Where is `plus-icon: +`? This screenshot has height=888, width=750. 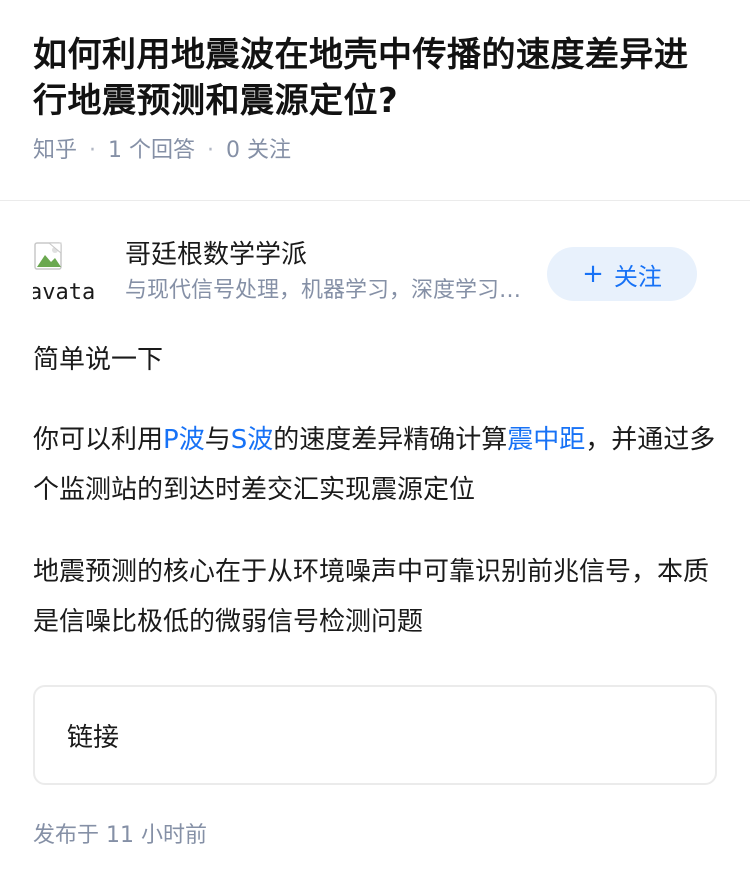
plus-icon: + is located at coordinates (593, 274).